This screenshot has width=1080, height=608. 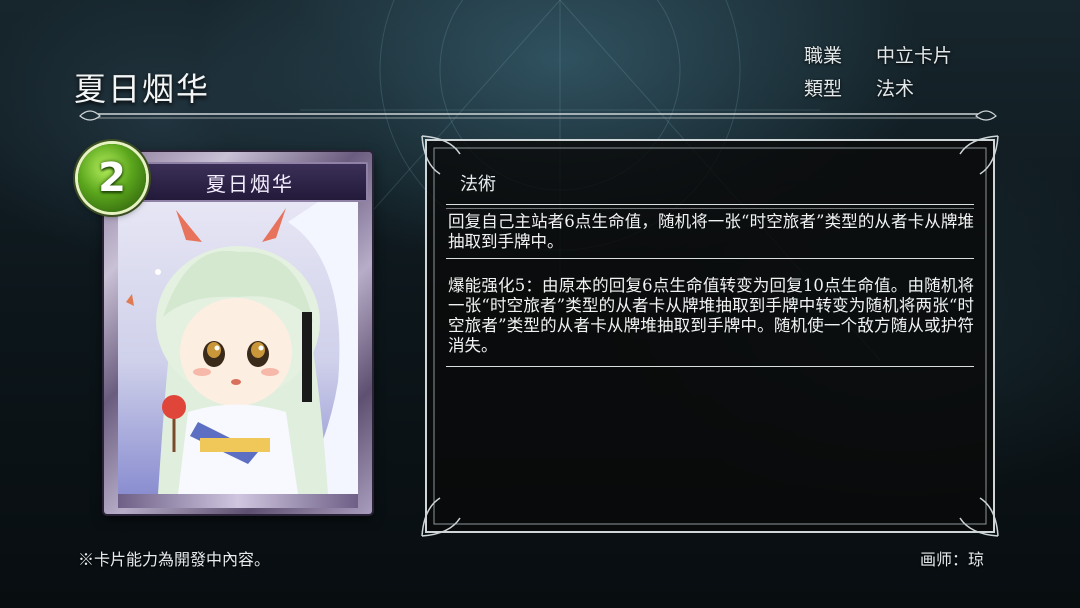 What do you see at coordinates (174, 559) in the screenshot?
I see `development-note: ※卡片能力為開發中內容。` at bounding box center [174, 559].